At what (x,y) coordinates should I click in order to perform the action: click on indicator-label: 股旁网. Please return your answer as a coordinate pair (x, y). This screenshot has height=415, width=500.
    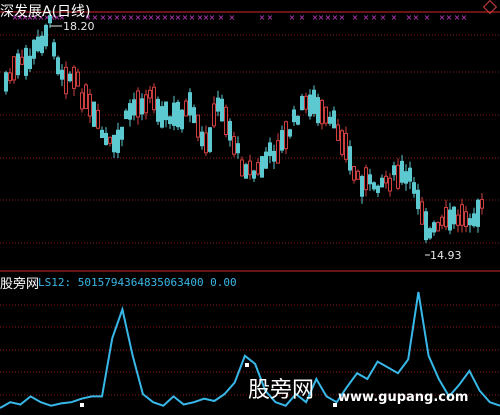
    Looking at the image, I should click on (20, 284).